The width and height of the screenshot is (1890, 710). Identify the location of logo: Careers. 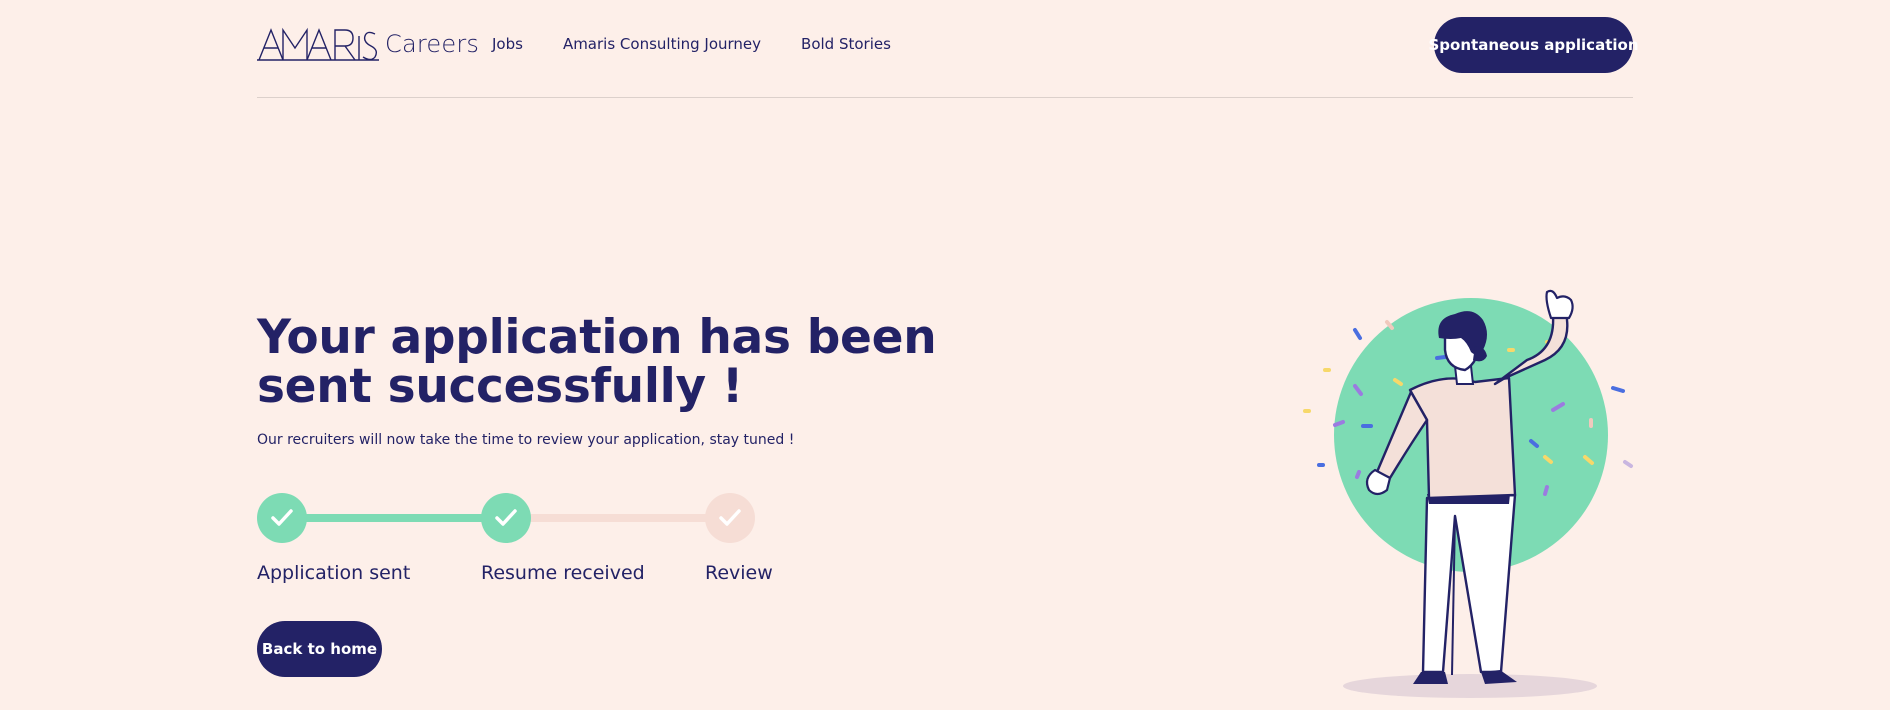
(368, 44).